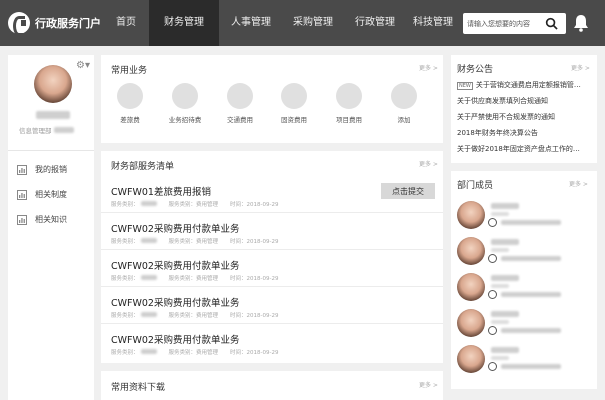 The height and width of the screenshot is (400, 605). Describe the element at coordinates (475, 70) in the screenshot. I see `section-title: 财务公告` at that location.